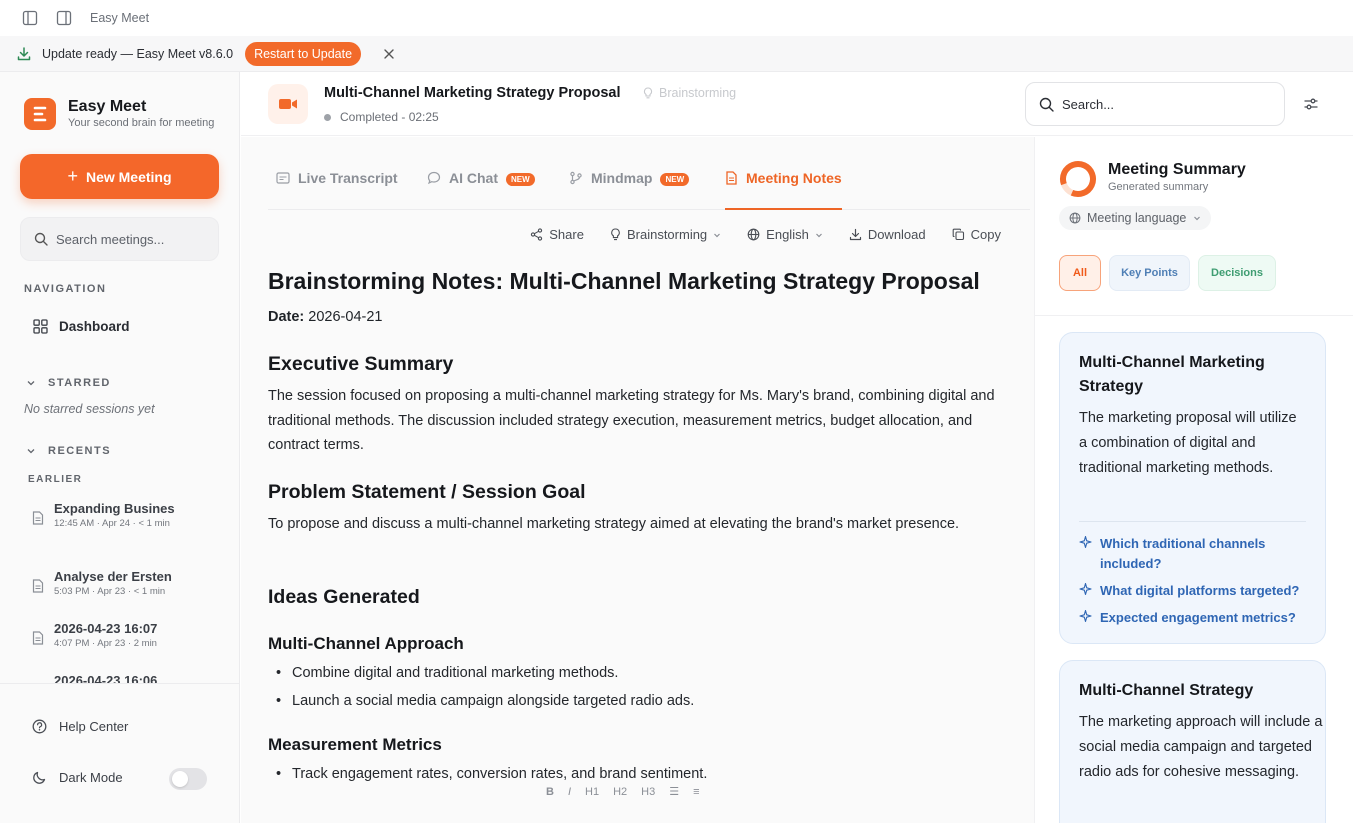  Describe the element at coordinates (1237, 273) in the screenshot. I see `filter-decisions-button: Decisions` at that location.